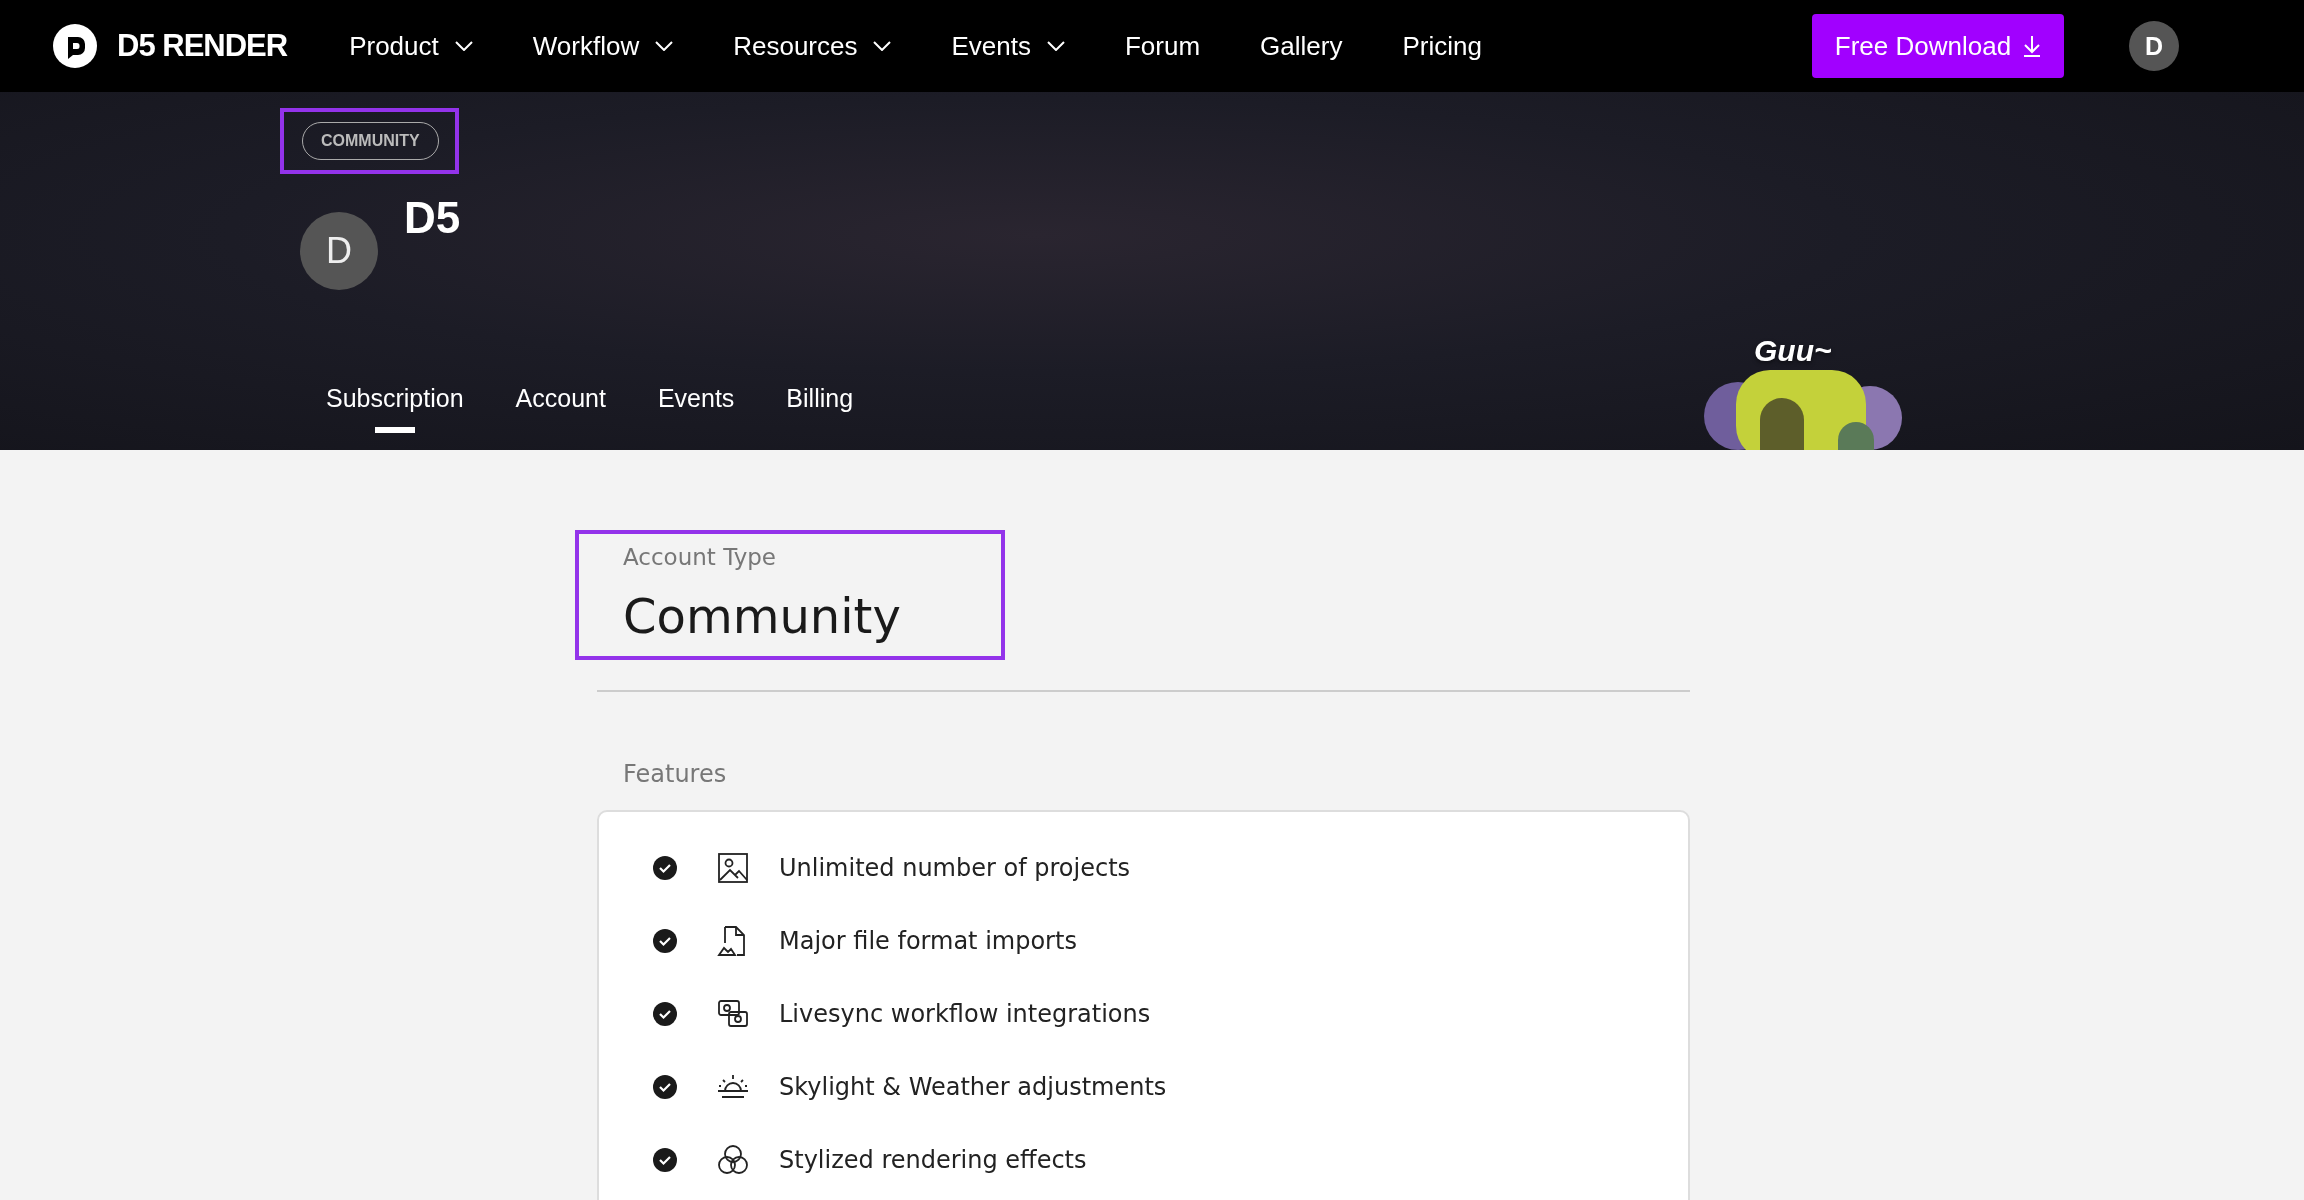  Describe the element at coordinates (820, 408) in the screenshot. I see `profile-tab: Billing` at that location.